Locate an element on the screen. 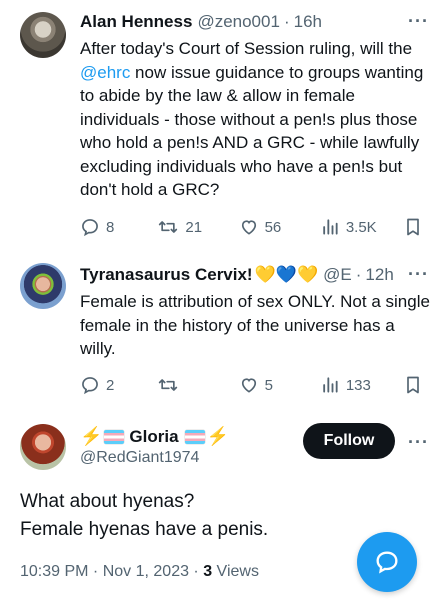 The image size is (445, 600). tweet-actions: 8 21 56 3.5K is located at coordinates (254, 227).